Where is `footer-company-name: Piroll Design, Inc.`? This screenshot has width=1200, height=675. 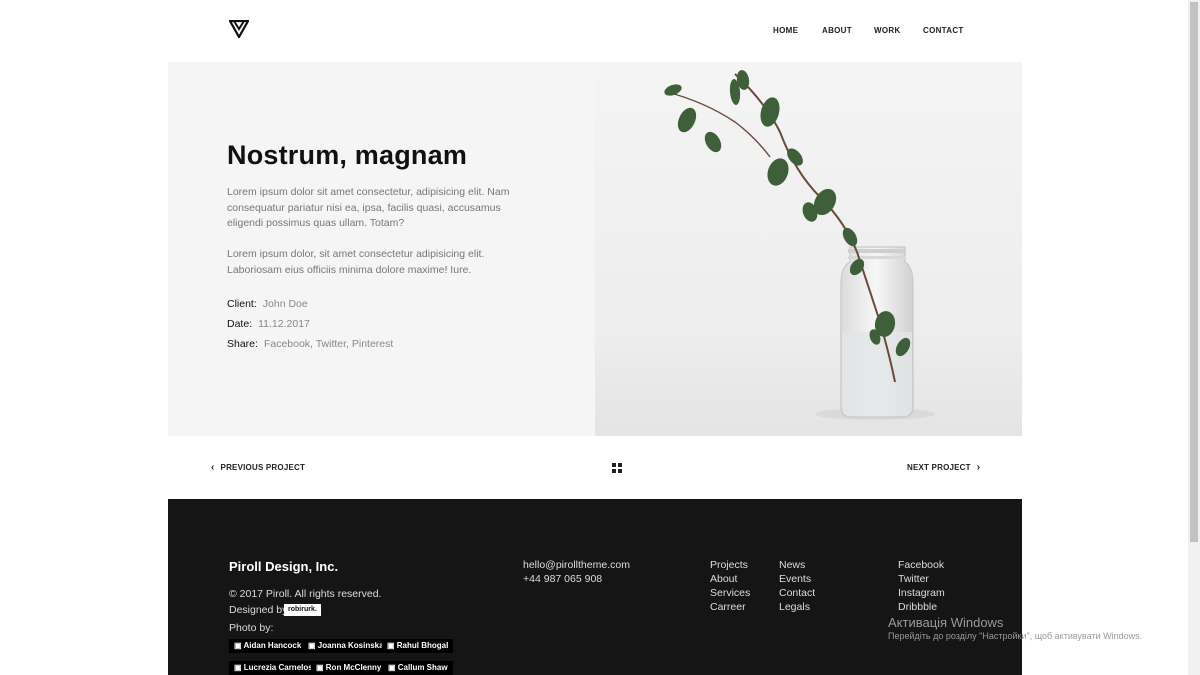
footer-company-name: Piroll Design, Inc. is located at coordinates (284, 566).